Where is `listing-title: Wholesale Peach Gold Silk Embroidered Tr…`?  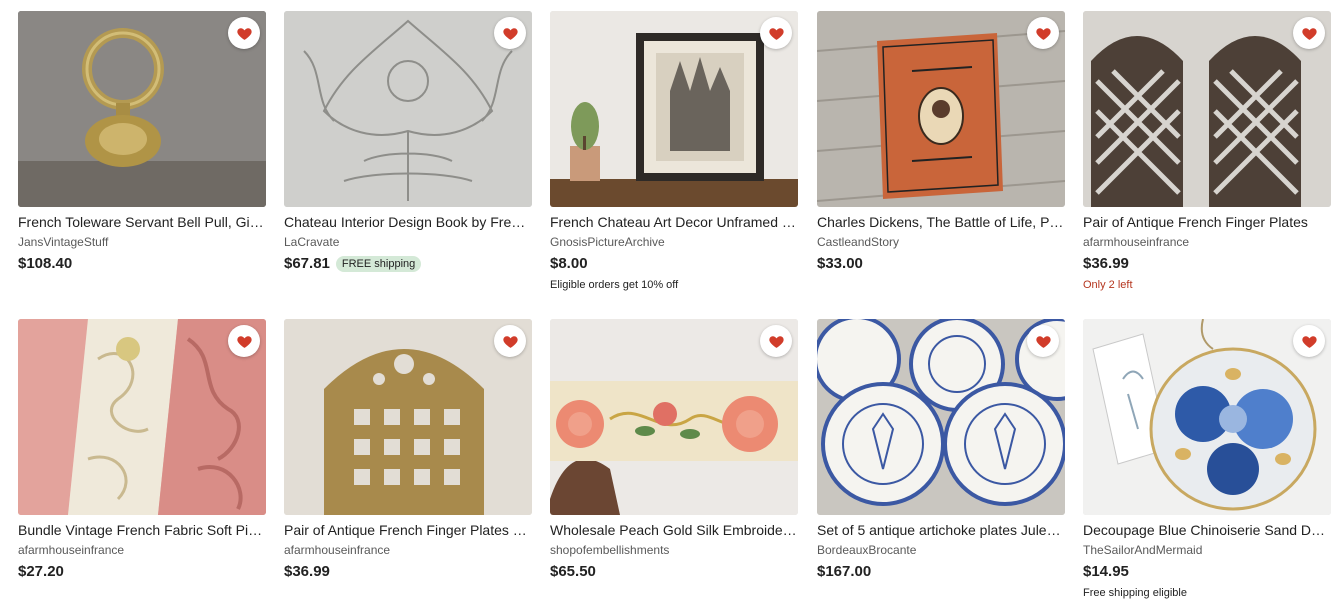 listing-title: Wholesale Peach Gold Silk Embroidered Tr… is located at coordinates (674, 530).